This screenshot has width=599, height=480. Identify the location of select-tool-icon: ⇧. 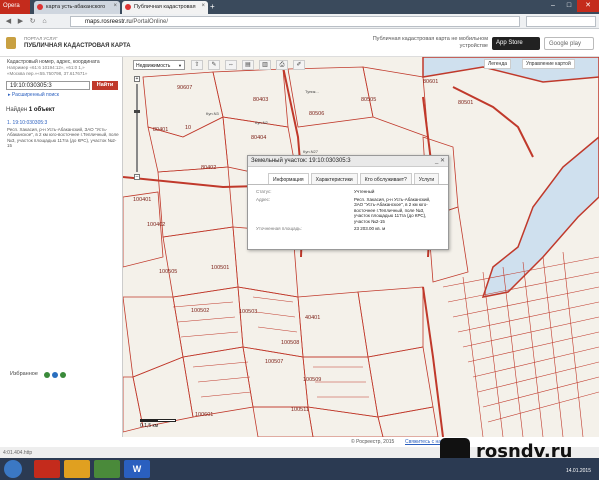
(197, 65).